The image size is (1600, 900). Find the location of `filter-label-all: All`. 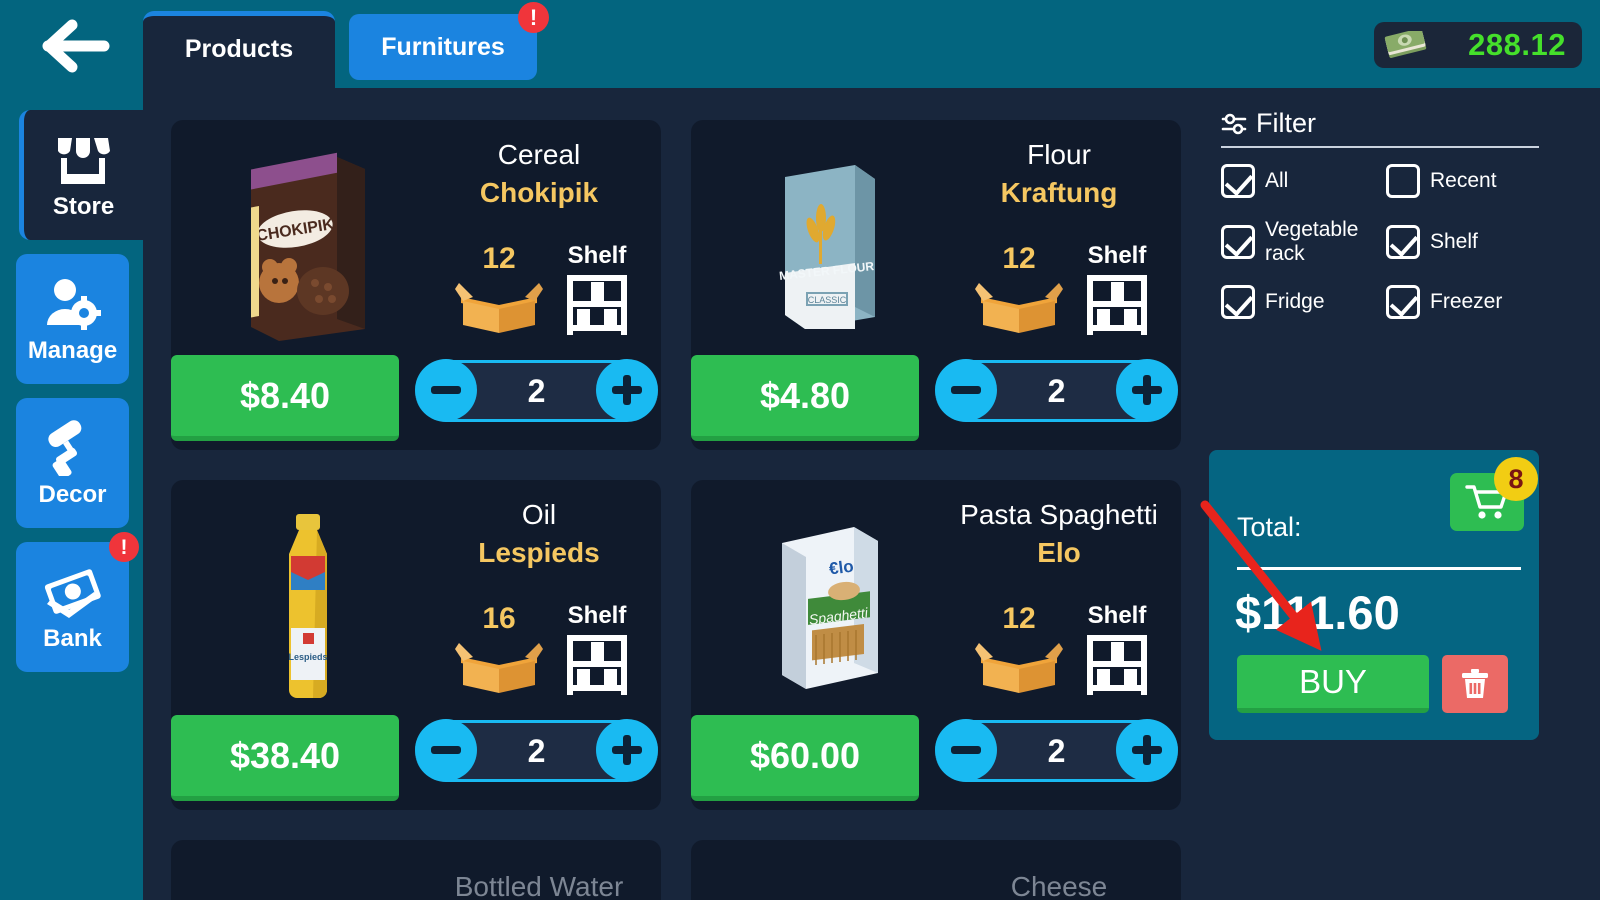

filter-label-all: All is located at coordinates (1277, 181).